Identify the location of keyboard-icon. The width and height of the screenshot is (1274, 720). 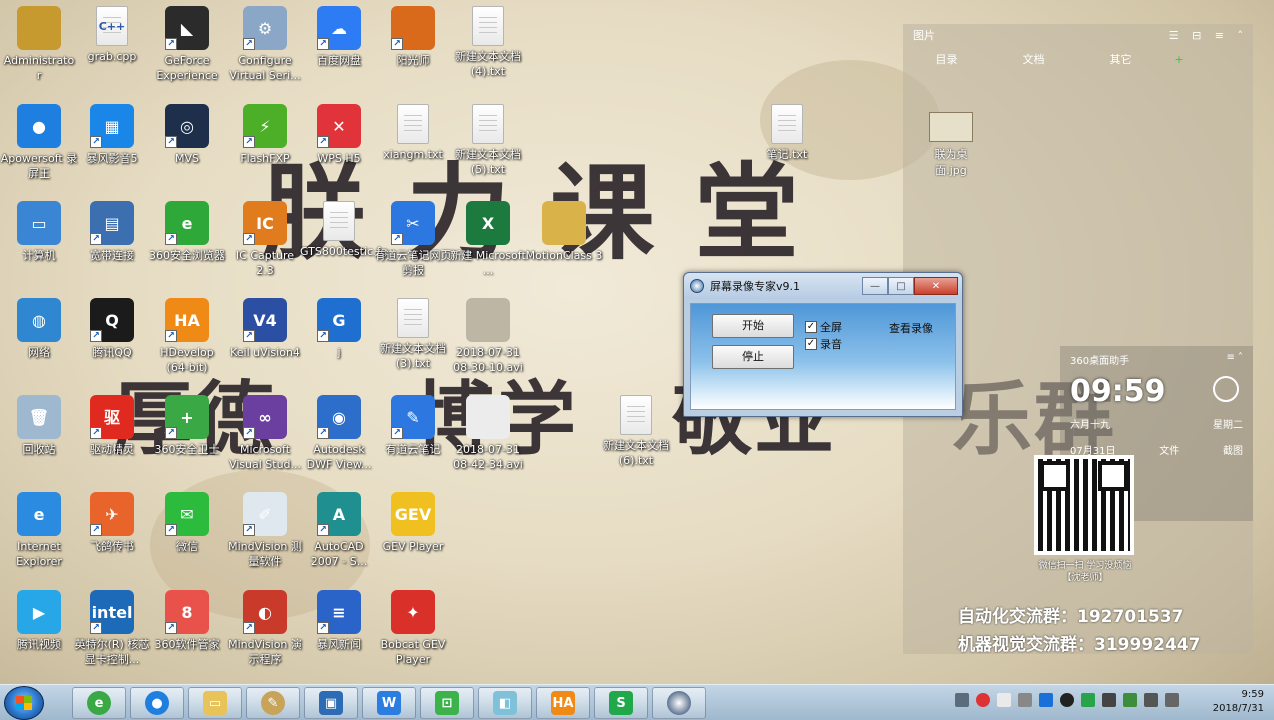
(962, 700).